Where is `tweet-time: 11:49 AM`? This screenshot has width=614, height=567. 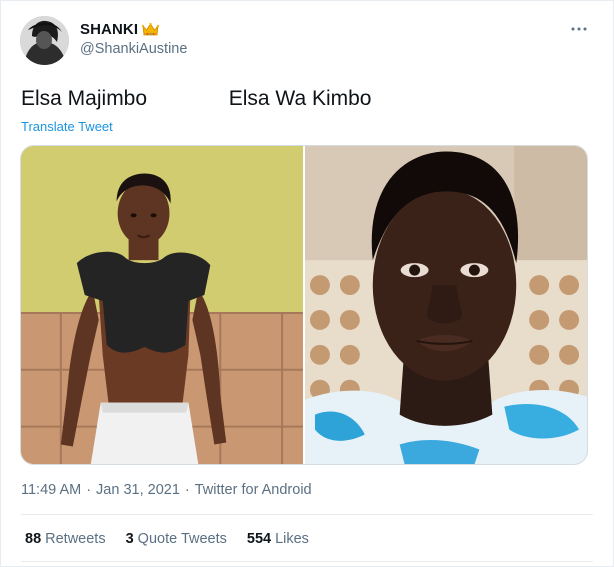
tweet-time: 11:49 AM is located at coordinates (51, 490).